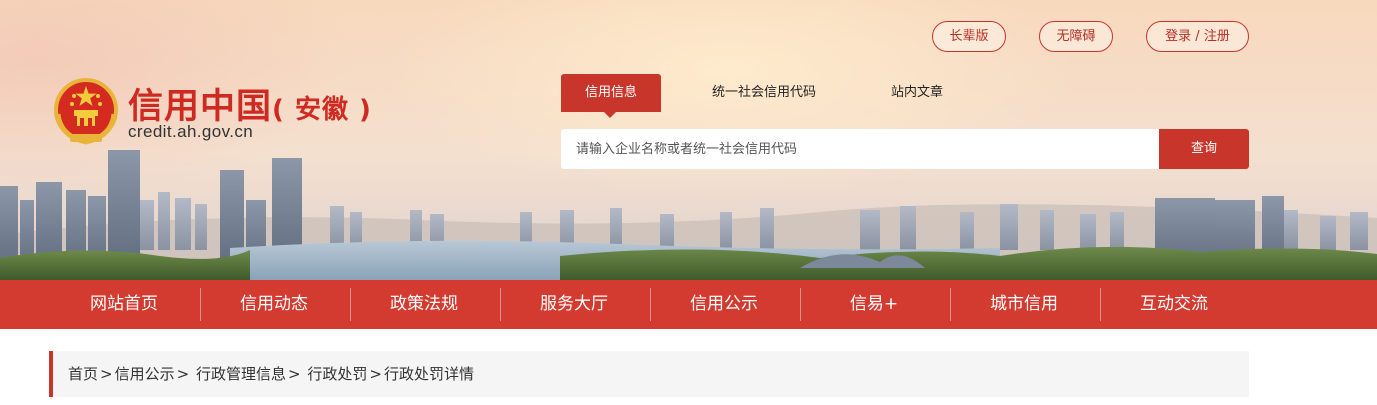  What do you see at coordinates (764, 93) in the screenshot?
I see `tab-credit-code: 统一社会信用代码` at bounding box center [764, 93].